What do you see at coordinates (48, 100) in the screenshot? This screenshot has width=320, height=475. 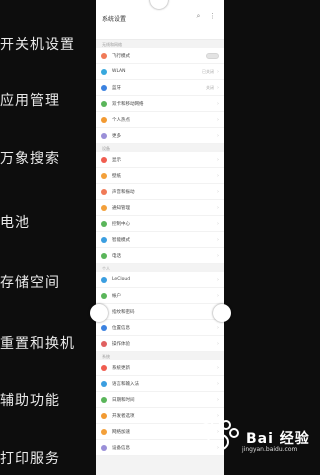 I see `left-menu-item: 应用管理` at bounding box center [48, 100].